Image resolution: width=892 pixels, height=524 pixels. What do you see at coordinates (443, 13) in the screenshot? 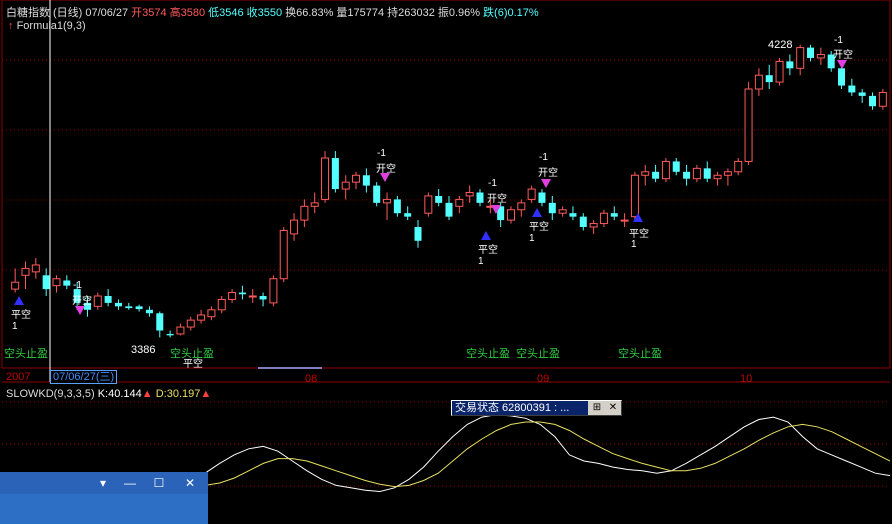
I see `amp-label: 振` at bounding box center [443, 13].